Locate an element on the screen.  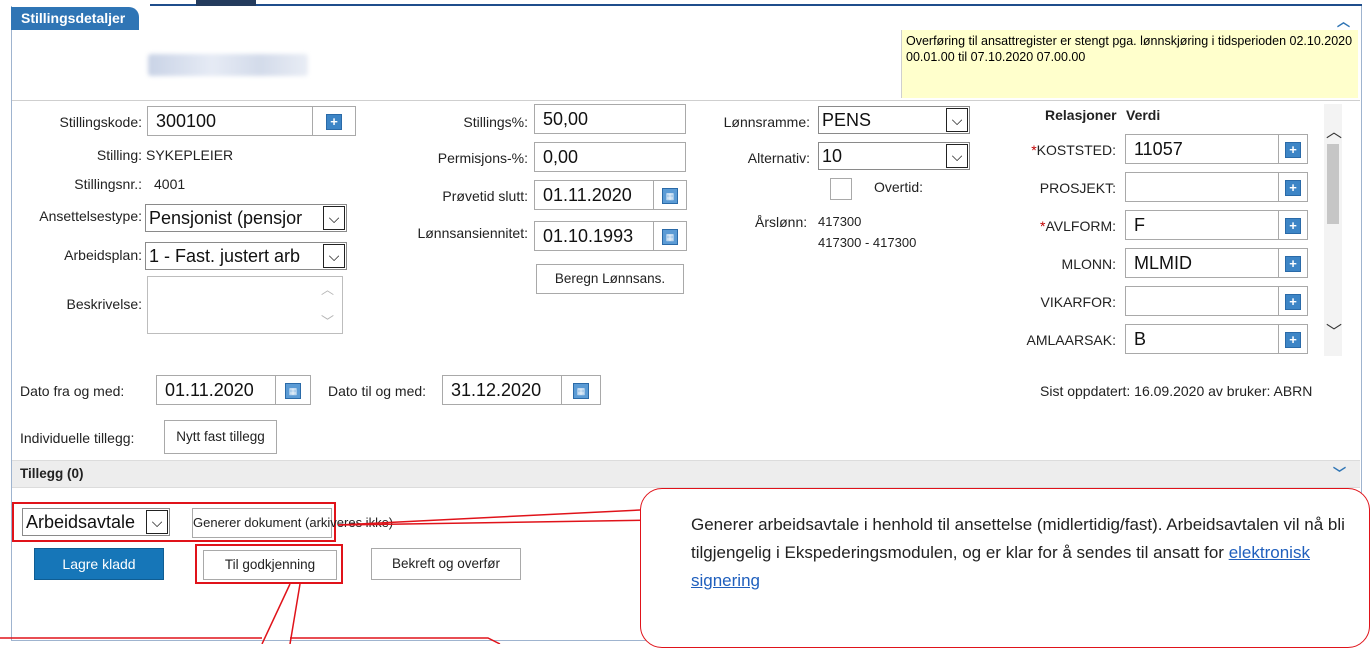
dato-fra-calendar-button: ▦ is located at coordinates (293, 390).